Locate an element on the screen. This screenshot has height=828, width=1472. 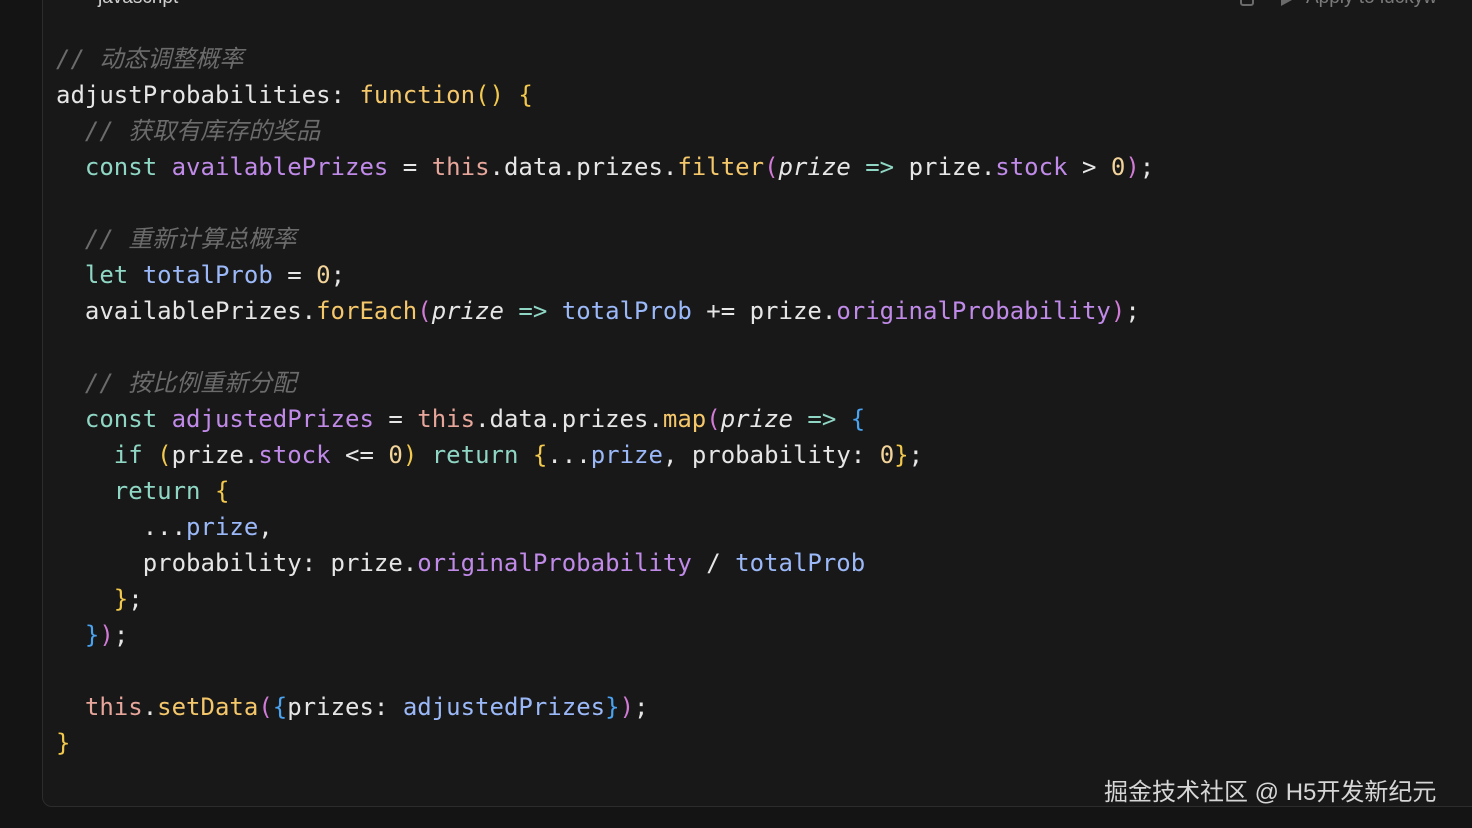
code-token: () is located at coordinates (489, 95).